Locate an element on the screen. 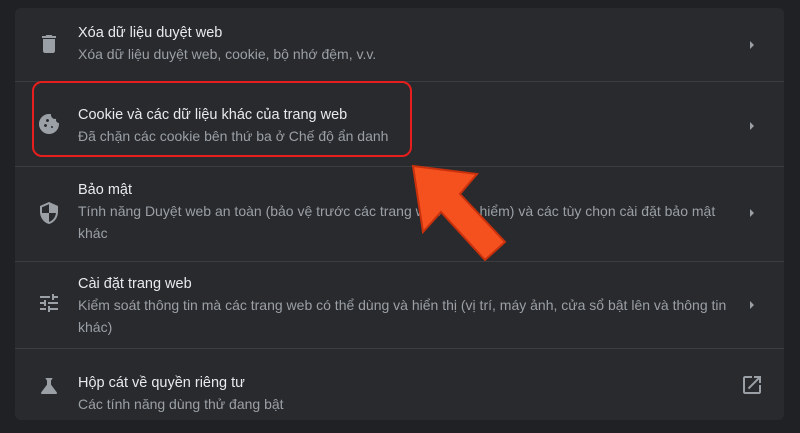  row-title: Hộp cát về quyền riêng tư is located at coordinates (161, 383).